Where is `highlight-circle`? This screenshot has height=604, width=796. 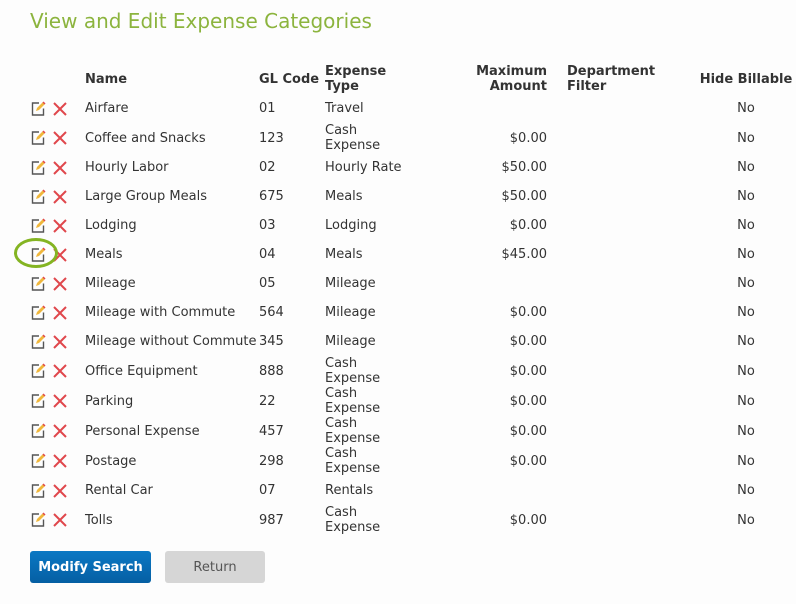
highlight-circle is located at coordinates (36, 252).